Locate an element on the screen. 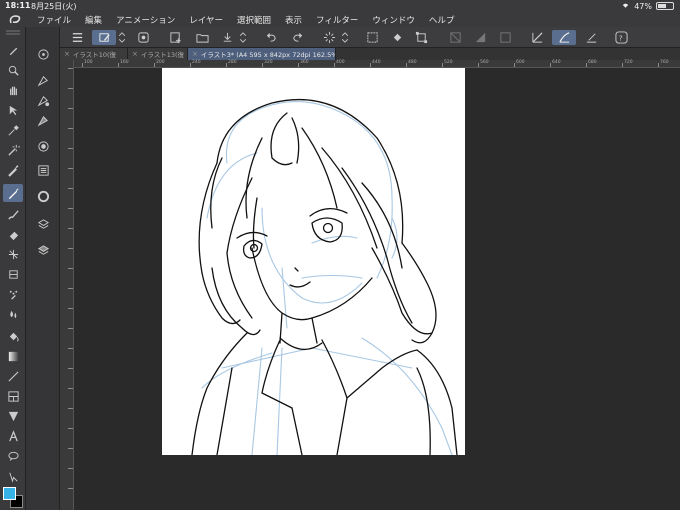 This screenshot has height=510, width=680. menu-view: 表示 is located at coordinates (293, 20).